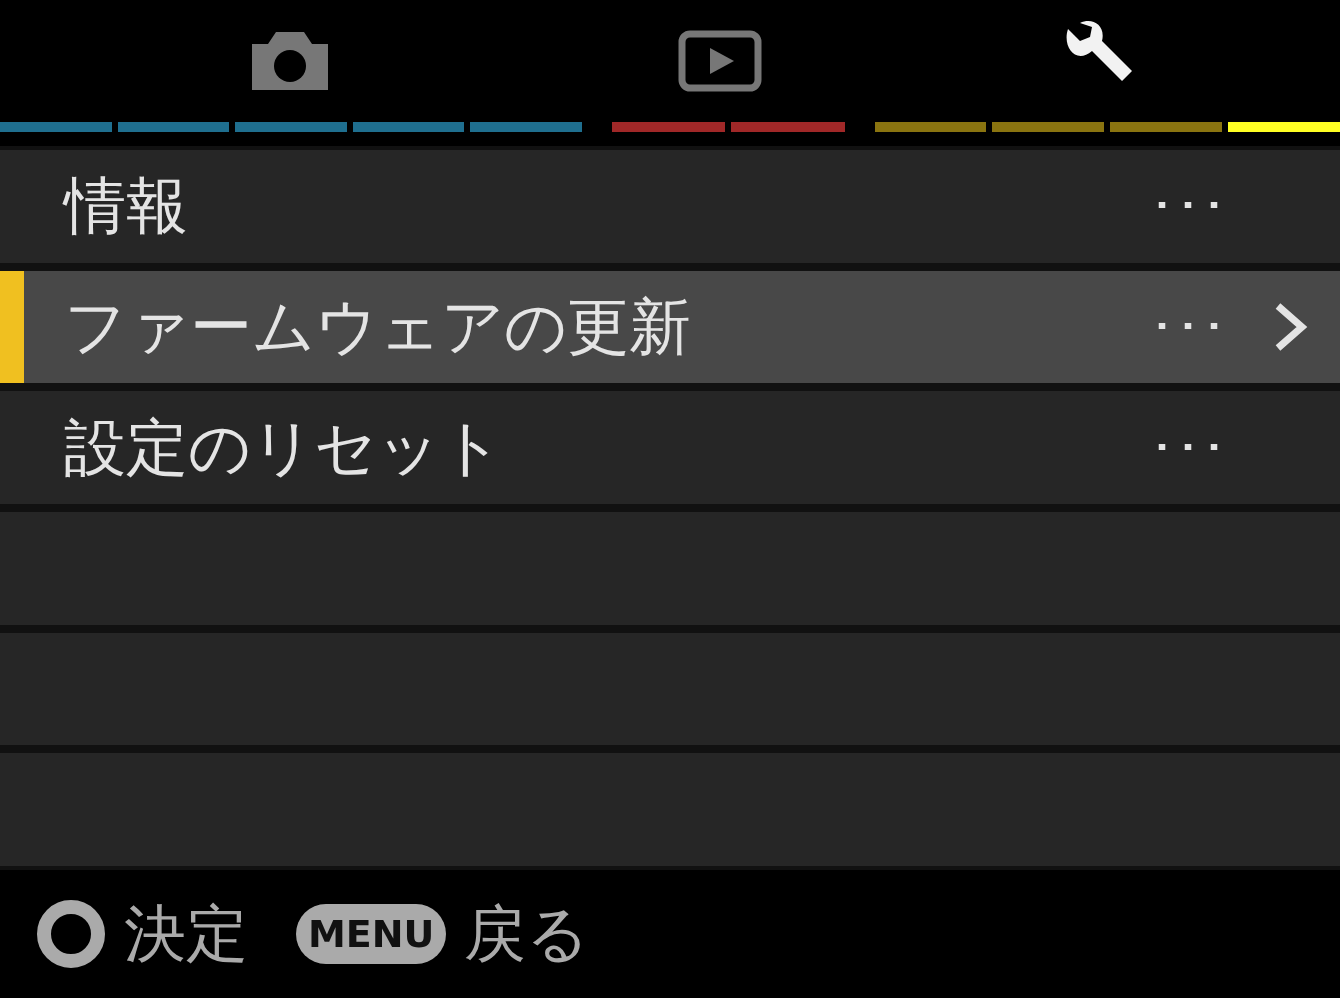 This screenshot has height=998, width=1340. What do you see at coordinates (126, 206) in the screenshot?
I see `menu-label: 情報` at bounding box center [126, 206].